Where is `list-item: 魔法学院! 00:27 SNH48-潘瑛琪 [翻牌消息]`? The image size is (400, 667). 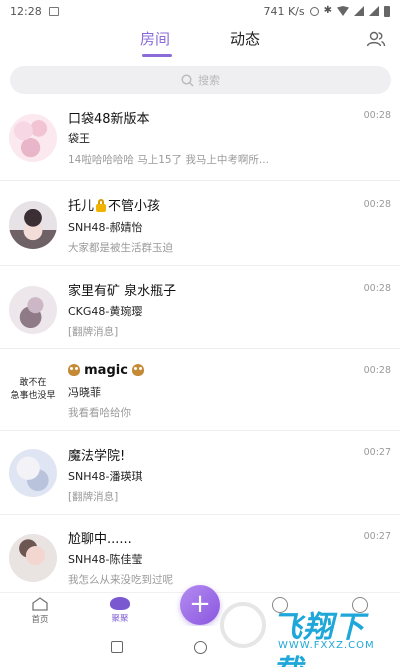
list-item: 魔法学院! 00:27 SNH48-潘瑛琪 [翻牌消息] is located at coordinates (200, 473).